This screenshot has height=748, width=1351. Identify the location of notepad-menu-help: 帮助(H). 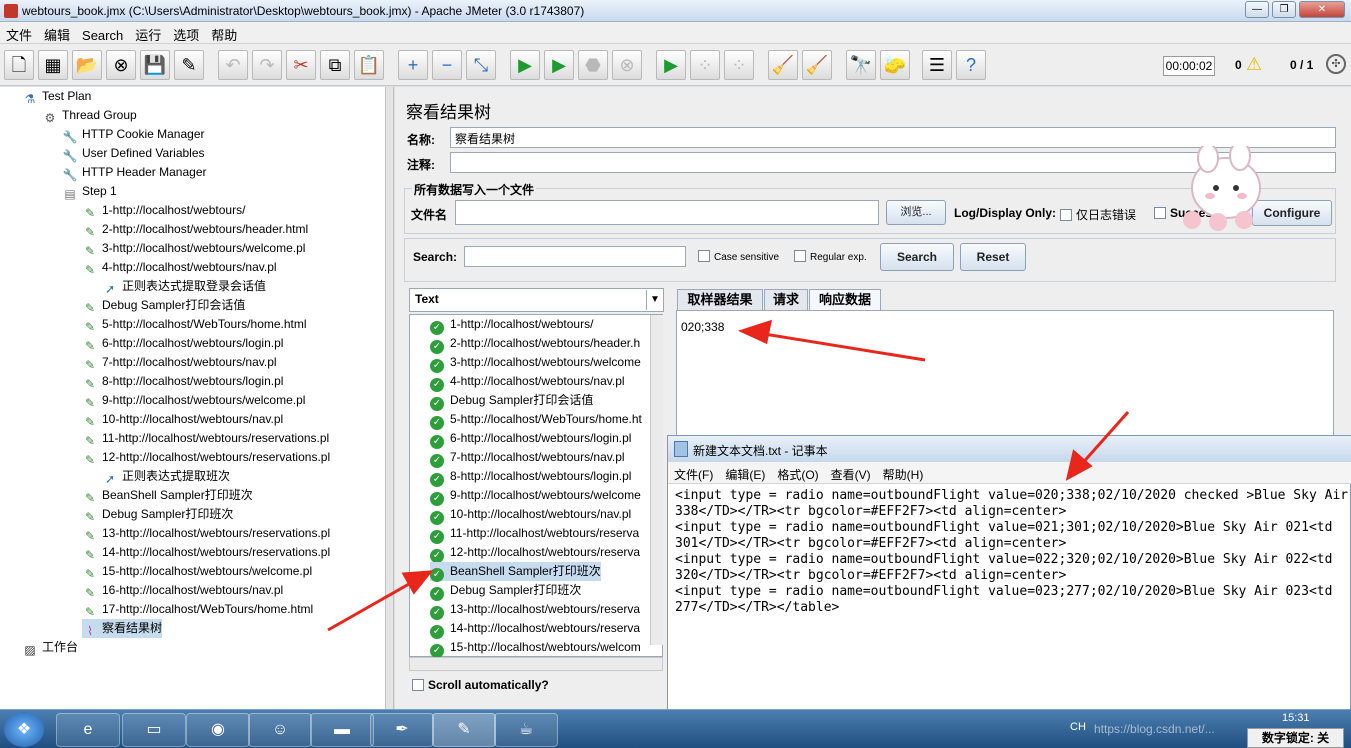
(903, 472).